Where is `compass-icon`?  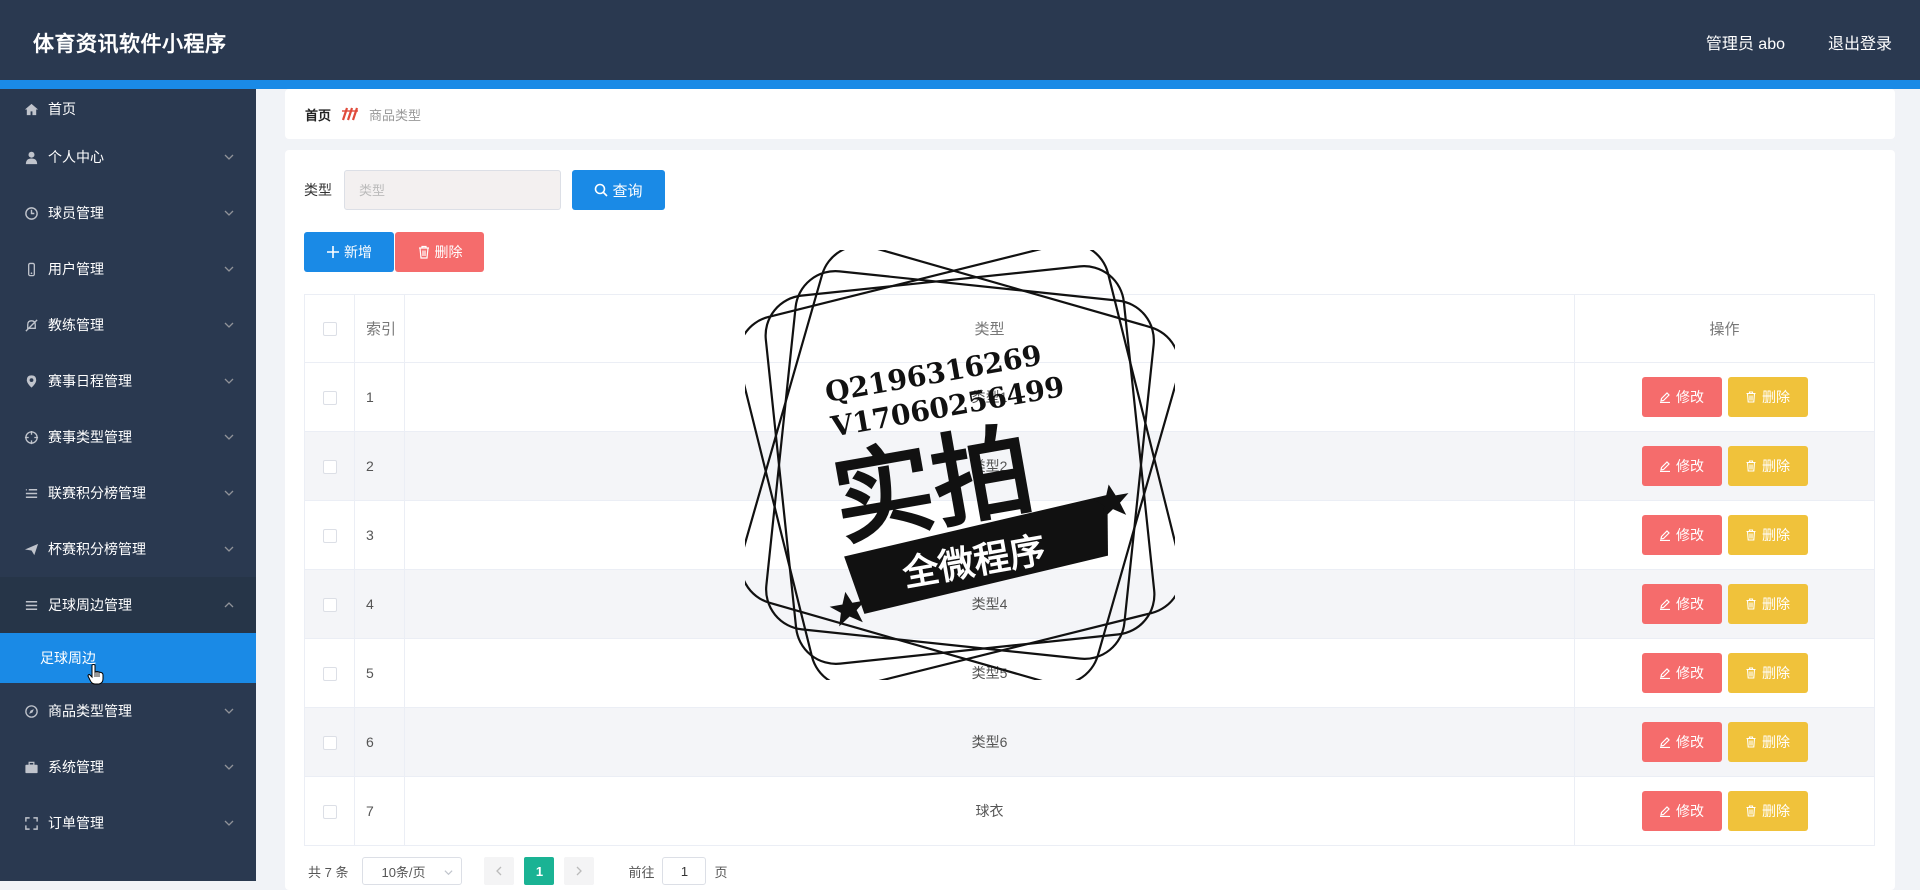
compass-icon is located at coordinates (31, 711).